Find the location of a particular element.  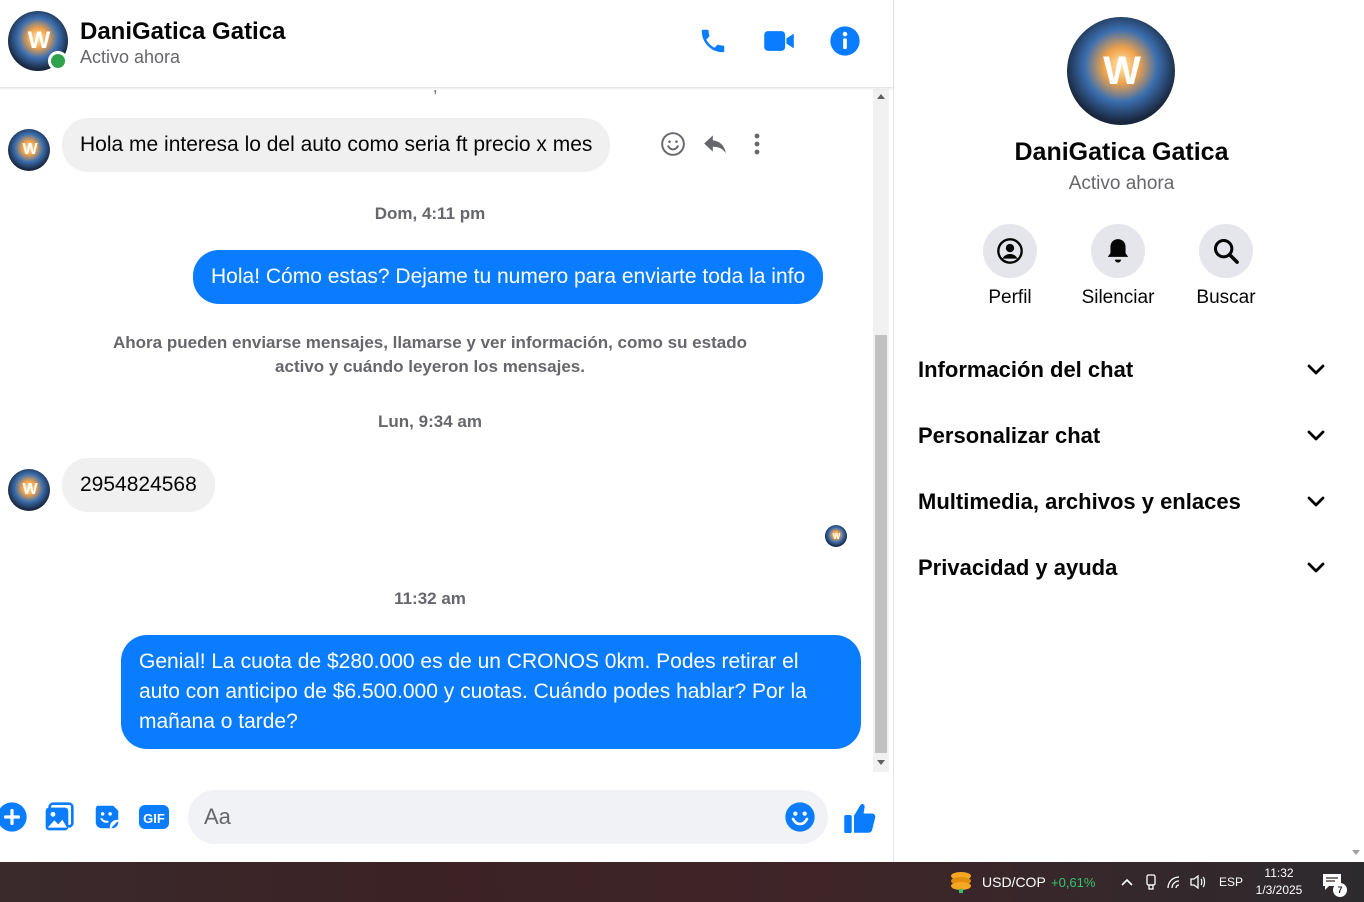

notification-count-badge: 7 is located at coordinates (1340, 890).